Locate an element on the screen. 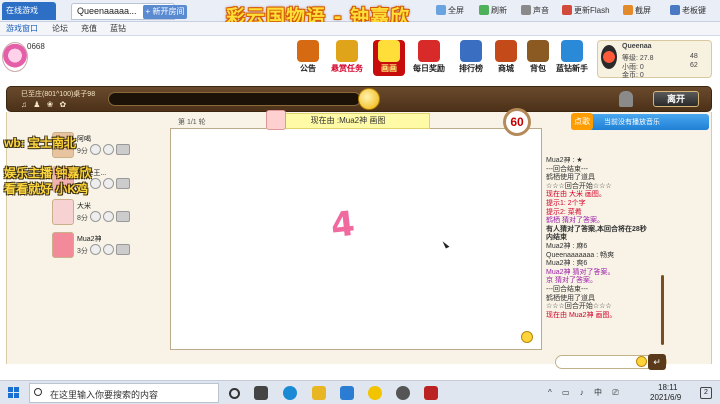 The width and height of the screenshot is (720, 404). screenshot-button: 截屏 is located at coordinates (637, 11).